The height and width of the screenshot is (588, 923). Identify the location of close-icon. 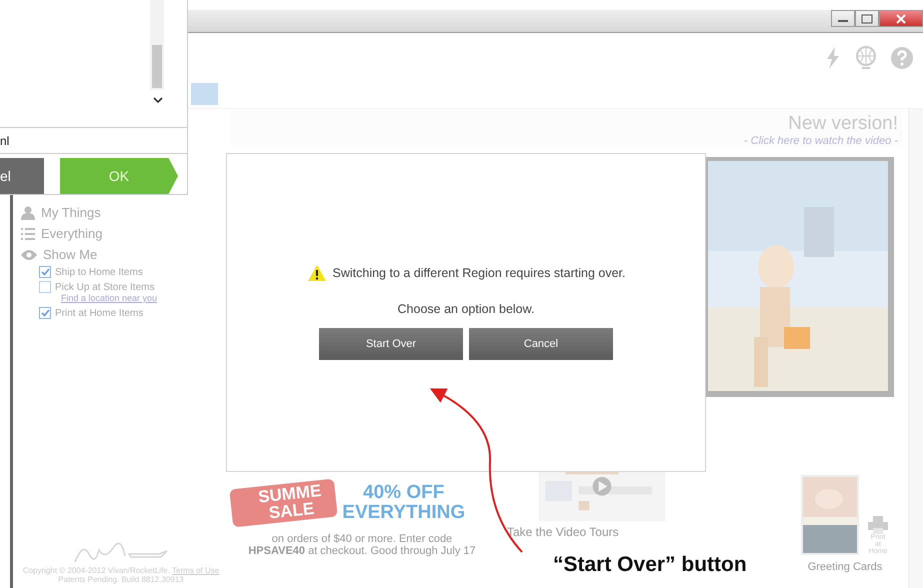
(901, 19).